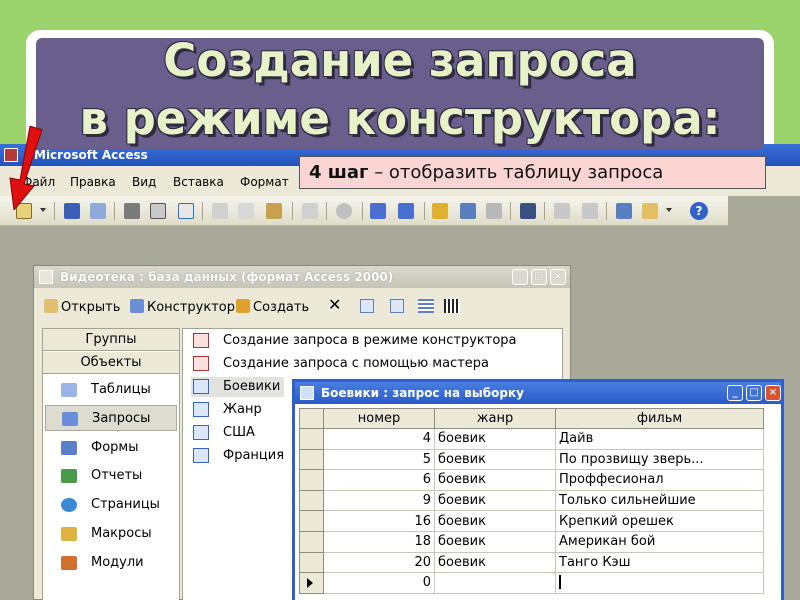 Image resolution: width=800 pixels, height=600 pixels. What do you see at coordinates (237, 456) in the screenshot?
I see `query-item-france: Франция` at bounding box center [237, 456].